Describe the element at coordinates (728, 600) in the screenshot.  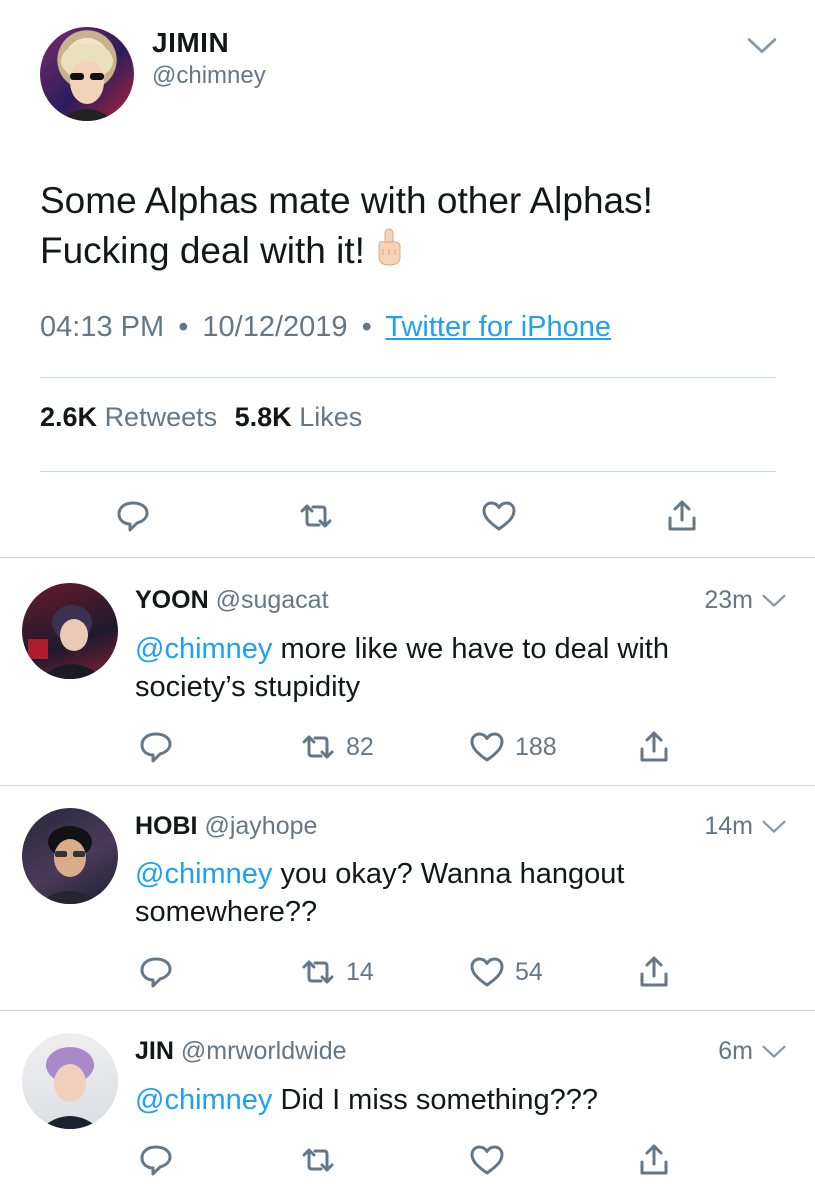
I see `reply-time: 23m` at that location.